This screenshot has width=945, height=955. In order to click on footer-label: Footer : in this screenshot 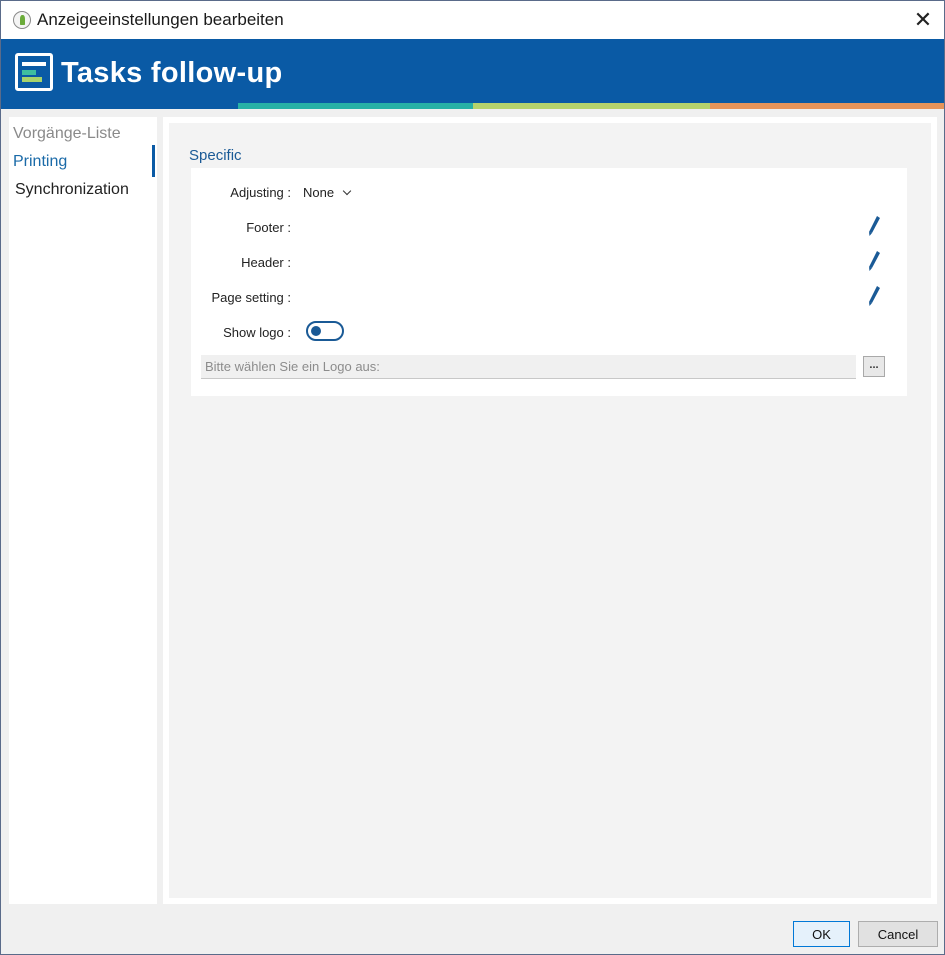, I will do `click(268, 227)`.